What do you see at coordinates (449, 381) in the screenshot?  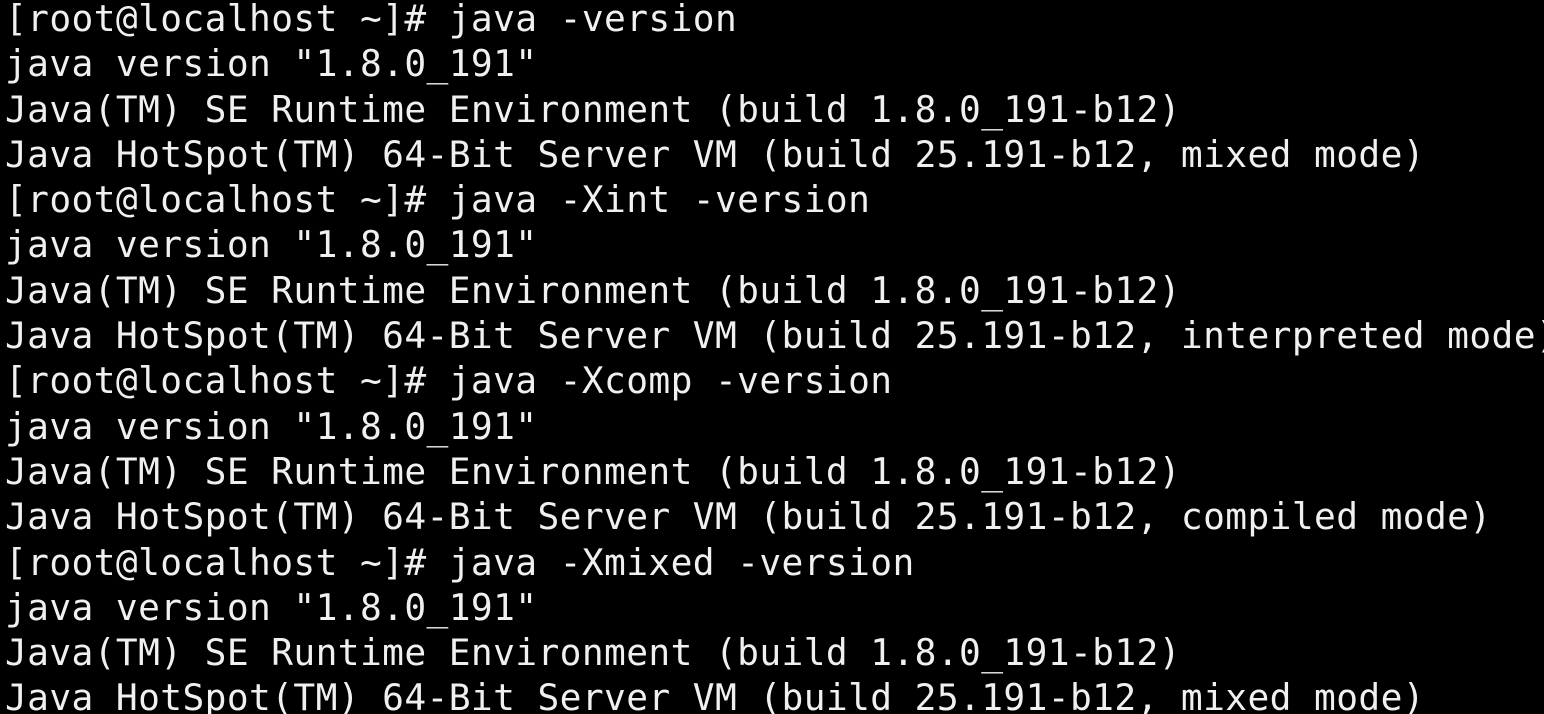 I see `prompt-line: [root@localhost ~]# java -Xcomp -version` at bounding box center [449, 381].